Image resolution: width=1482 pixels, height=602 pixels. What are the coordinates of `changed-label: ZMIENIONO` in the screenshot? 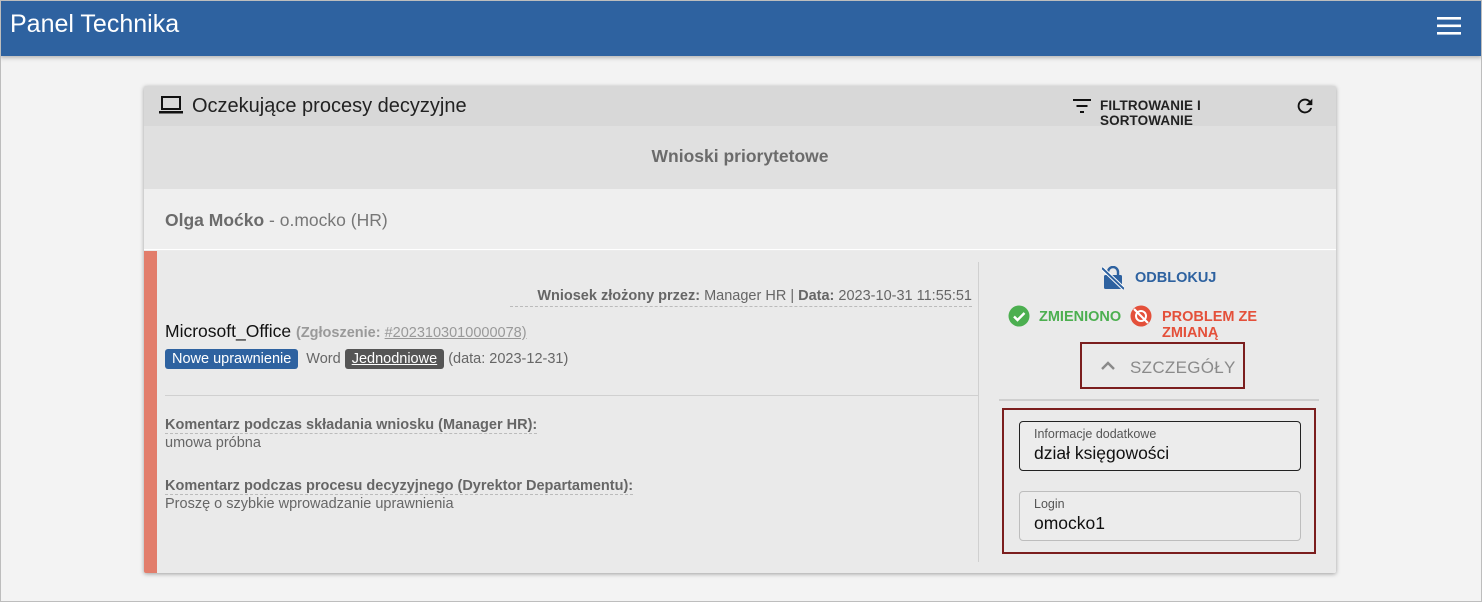 It's located at (1080, 317).